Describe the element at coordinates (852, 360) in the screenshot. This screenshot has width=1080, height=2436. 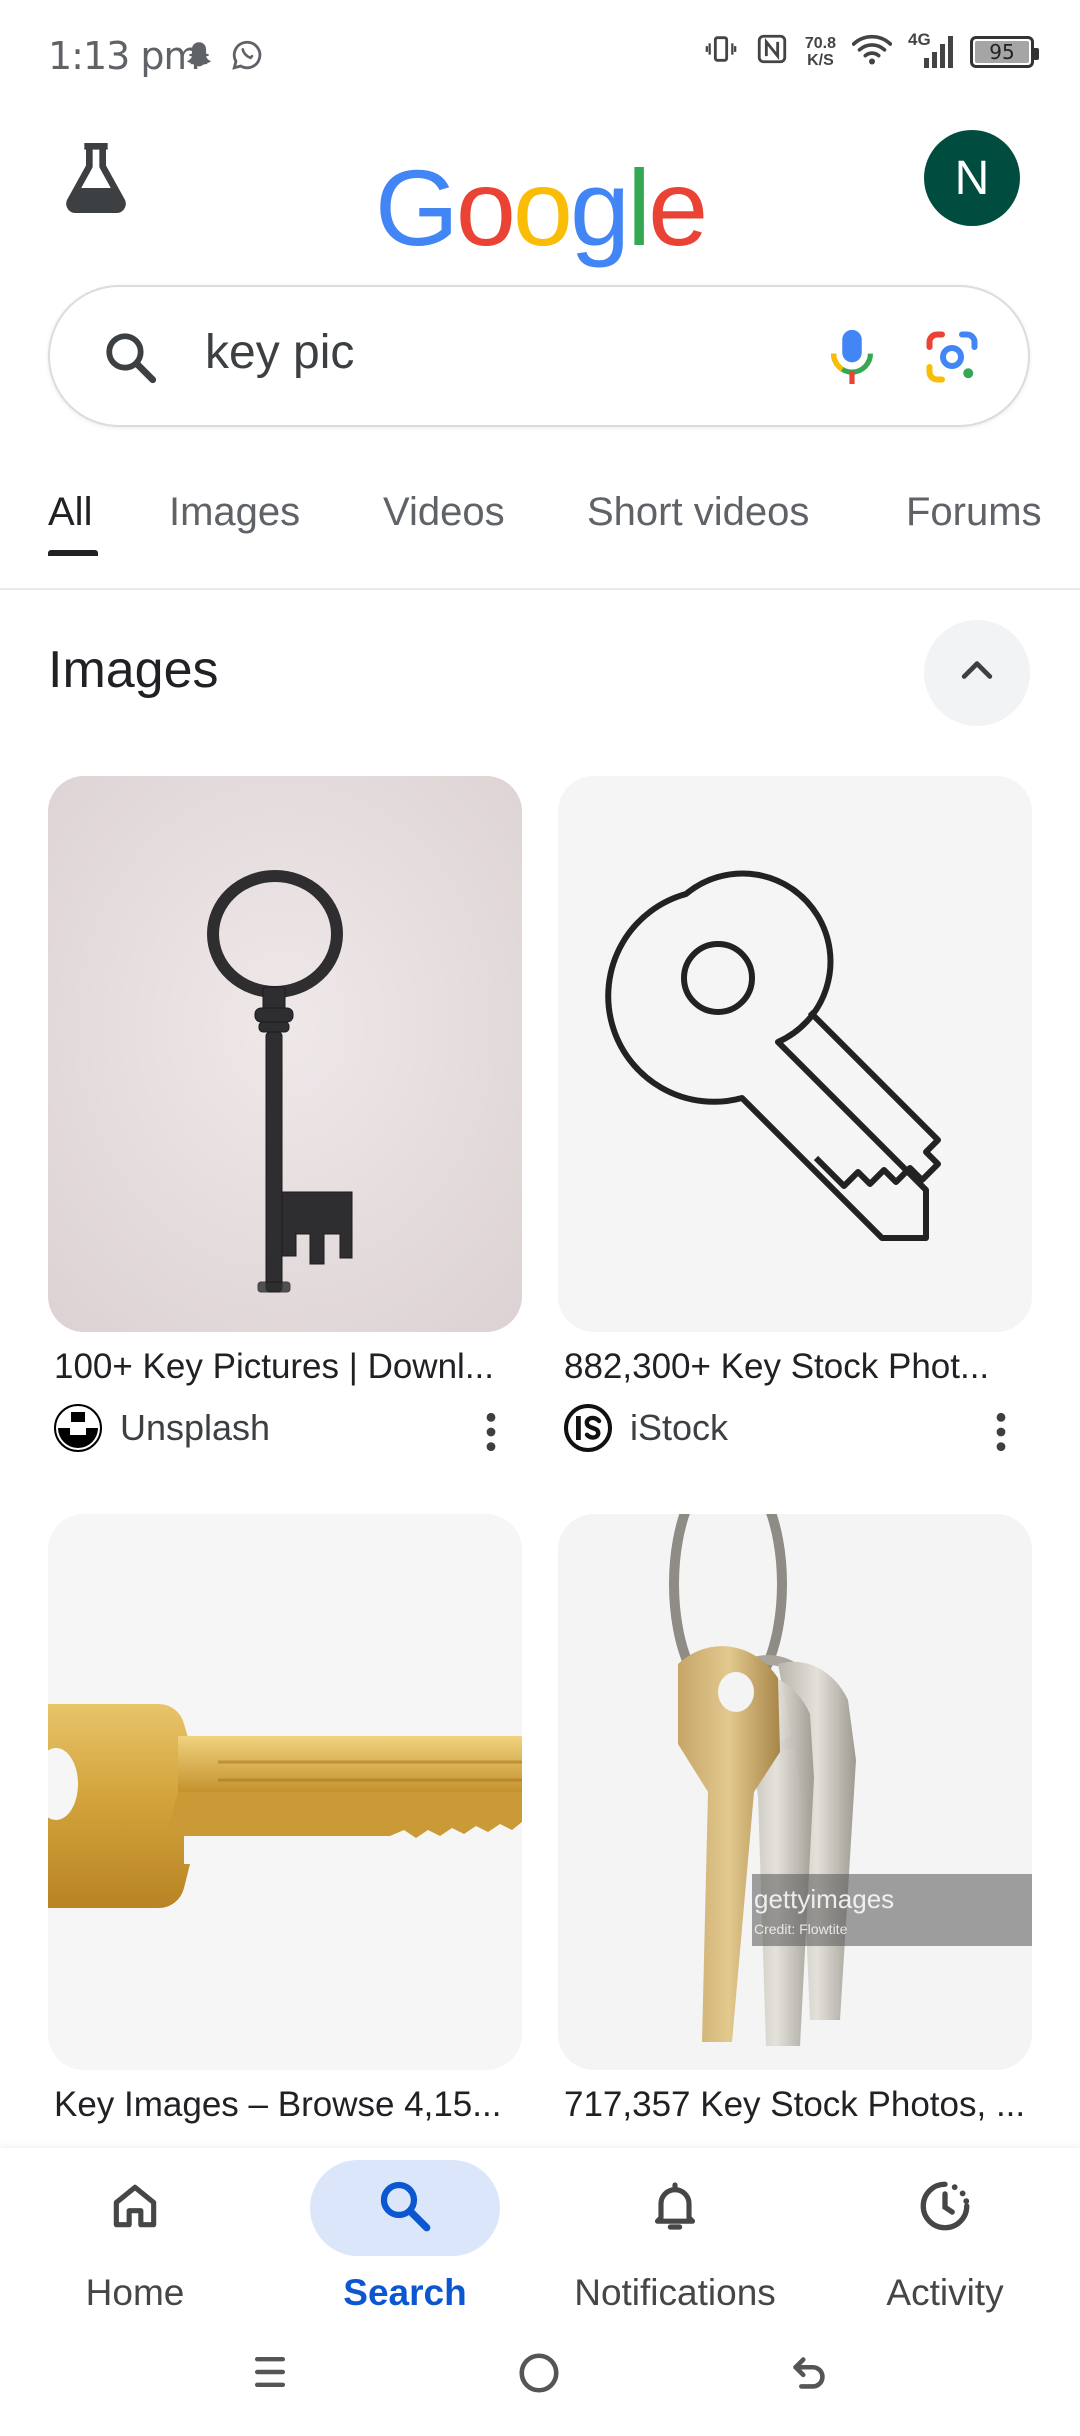
I see `microphone-icon` at that location.